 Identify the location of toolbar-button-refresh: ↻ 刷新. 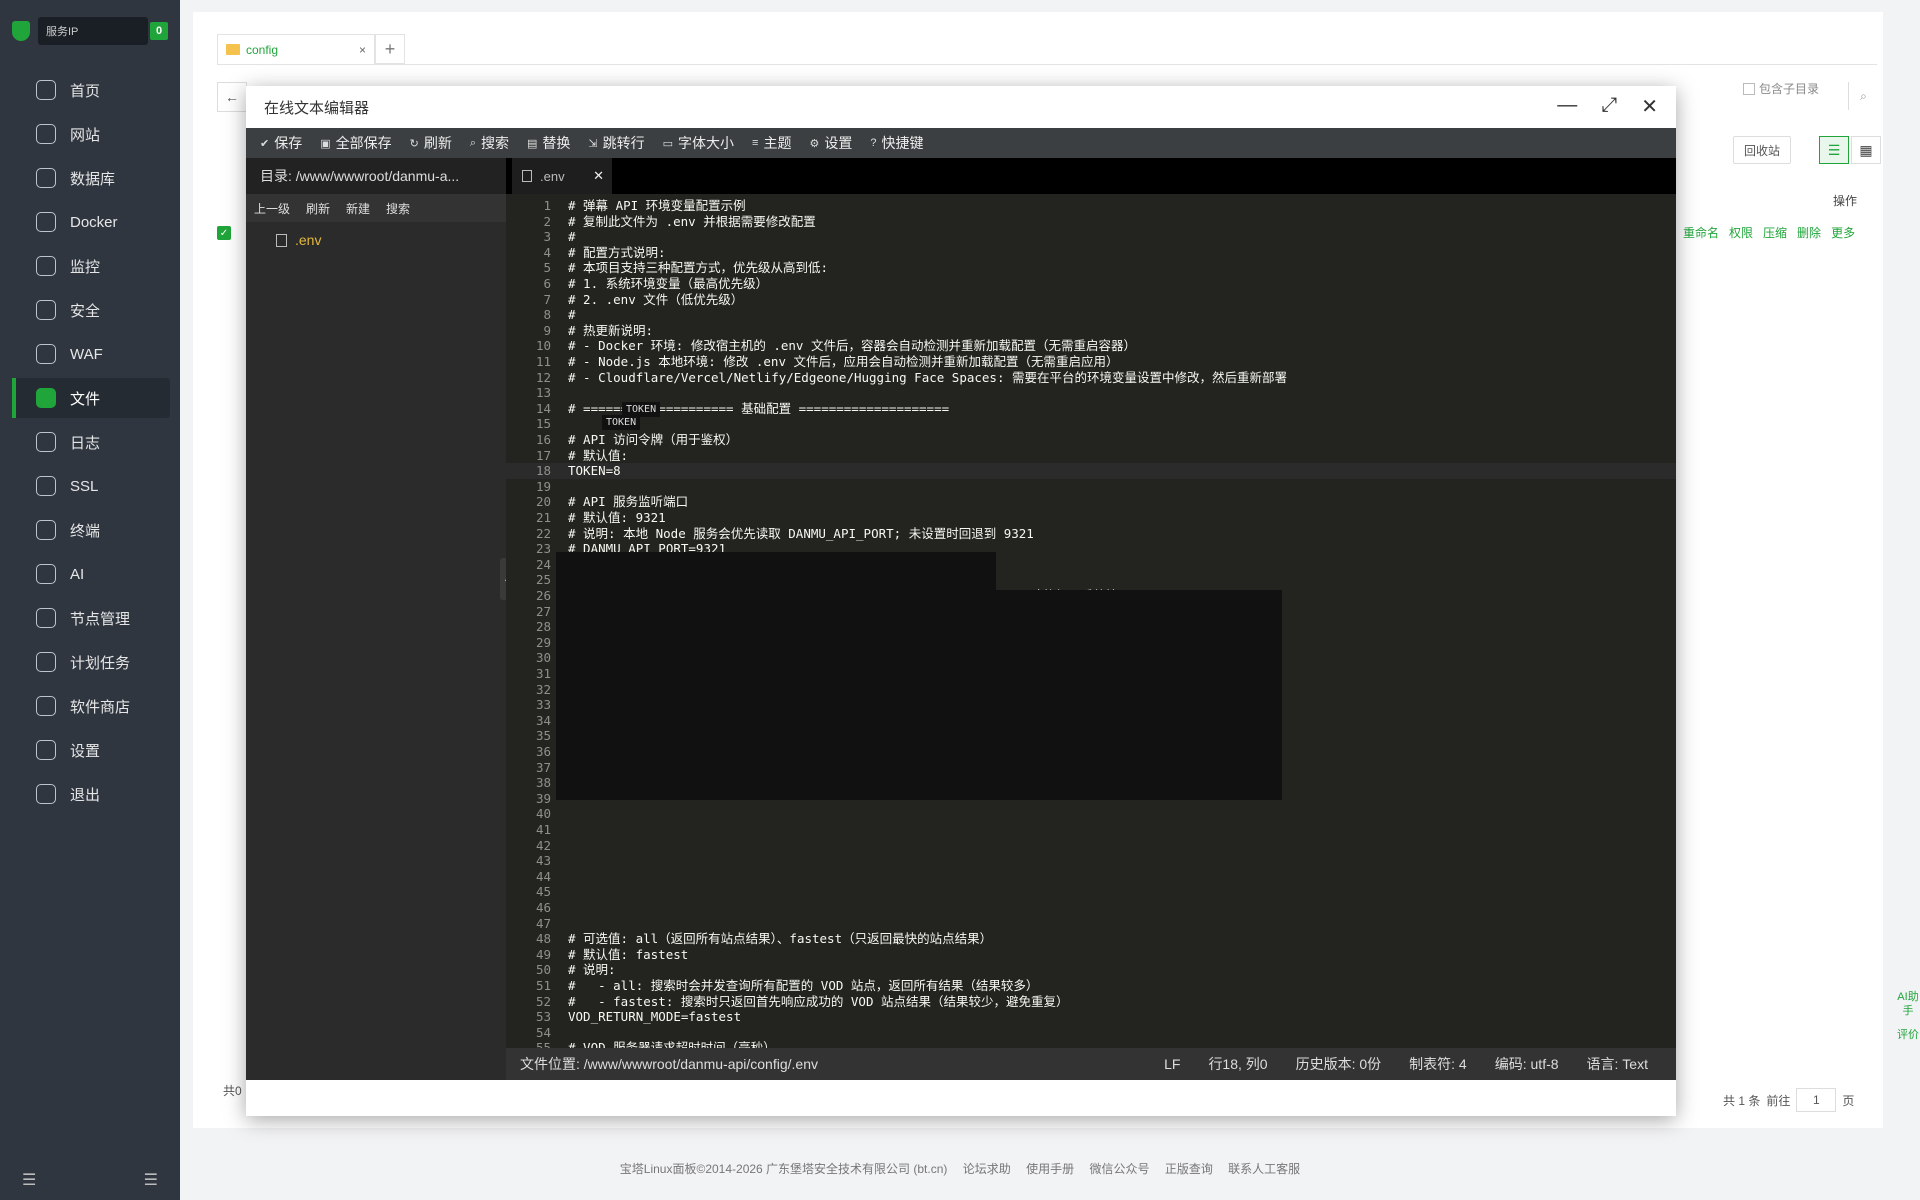
(436, 143).